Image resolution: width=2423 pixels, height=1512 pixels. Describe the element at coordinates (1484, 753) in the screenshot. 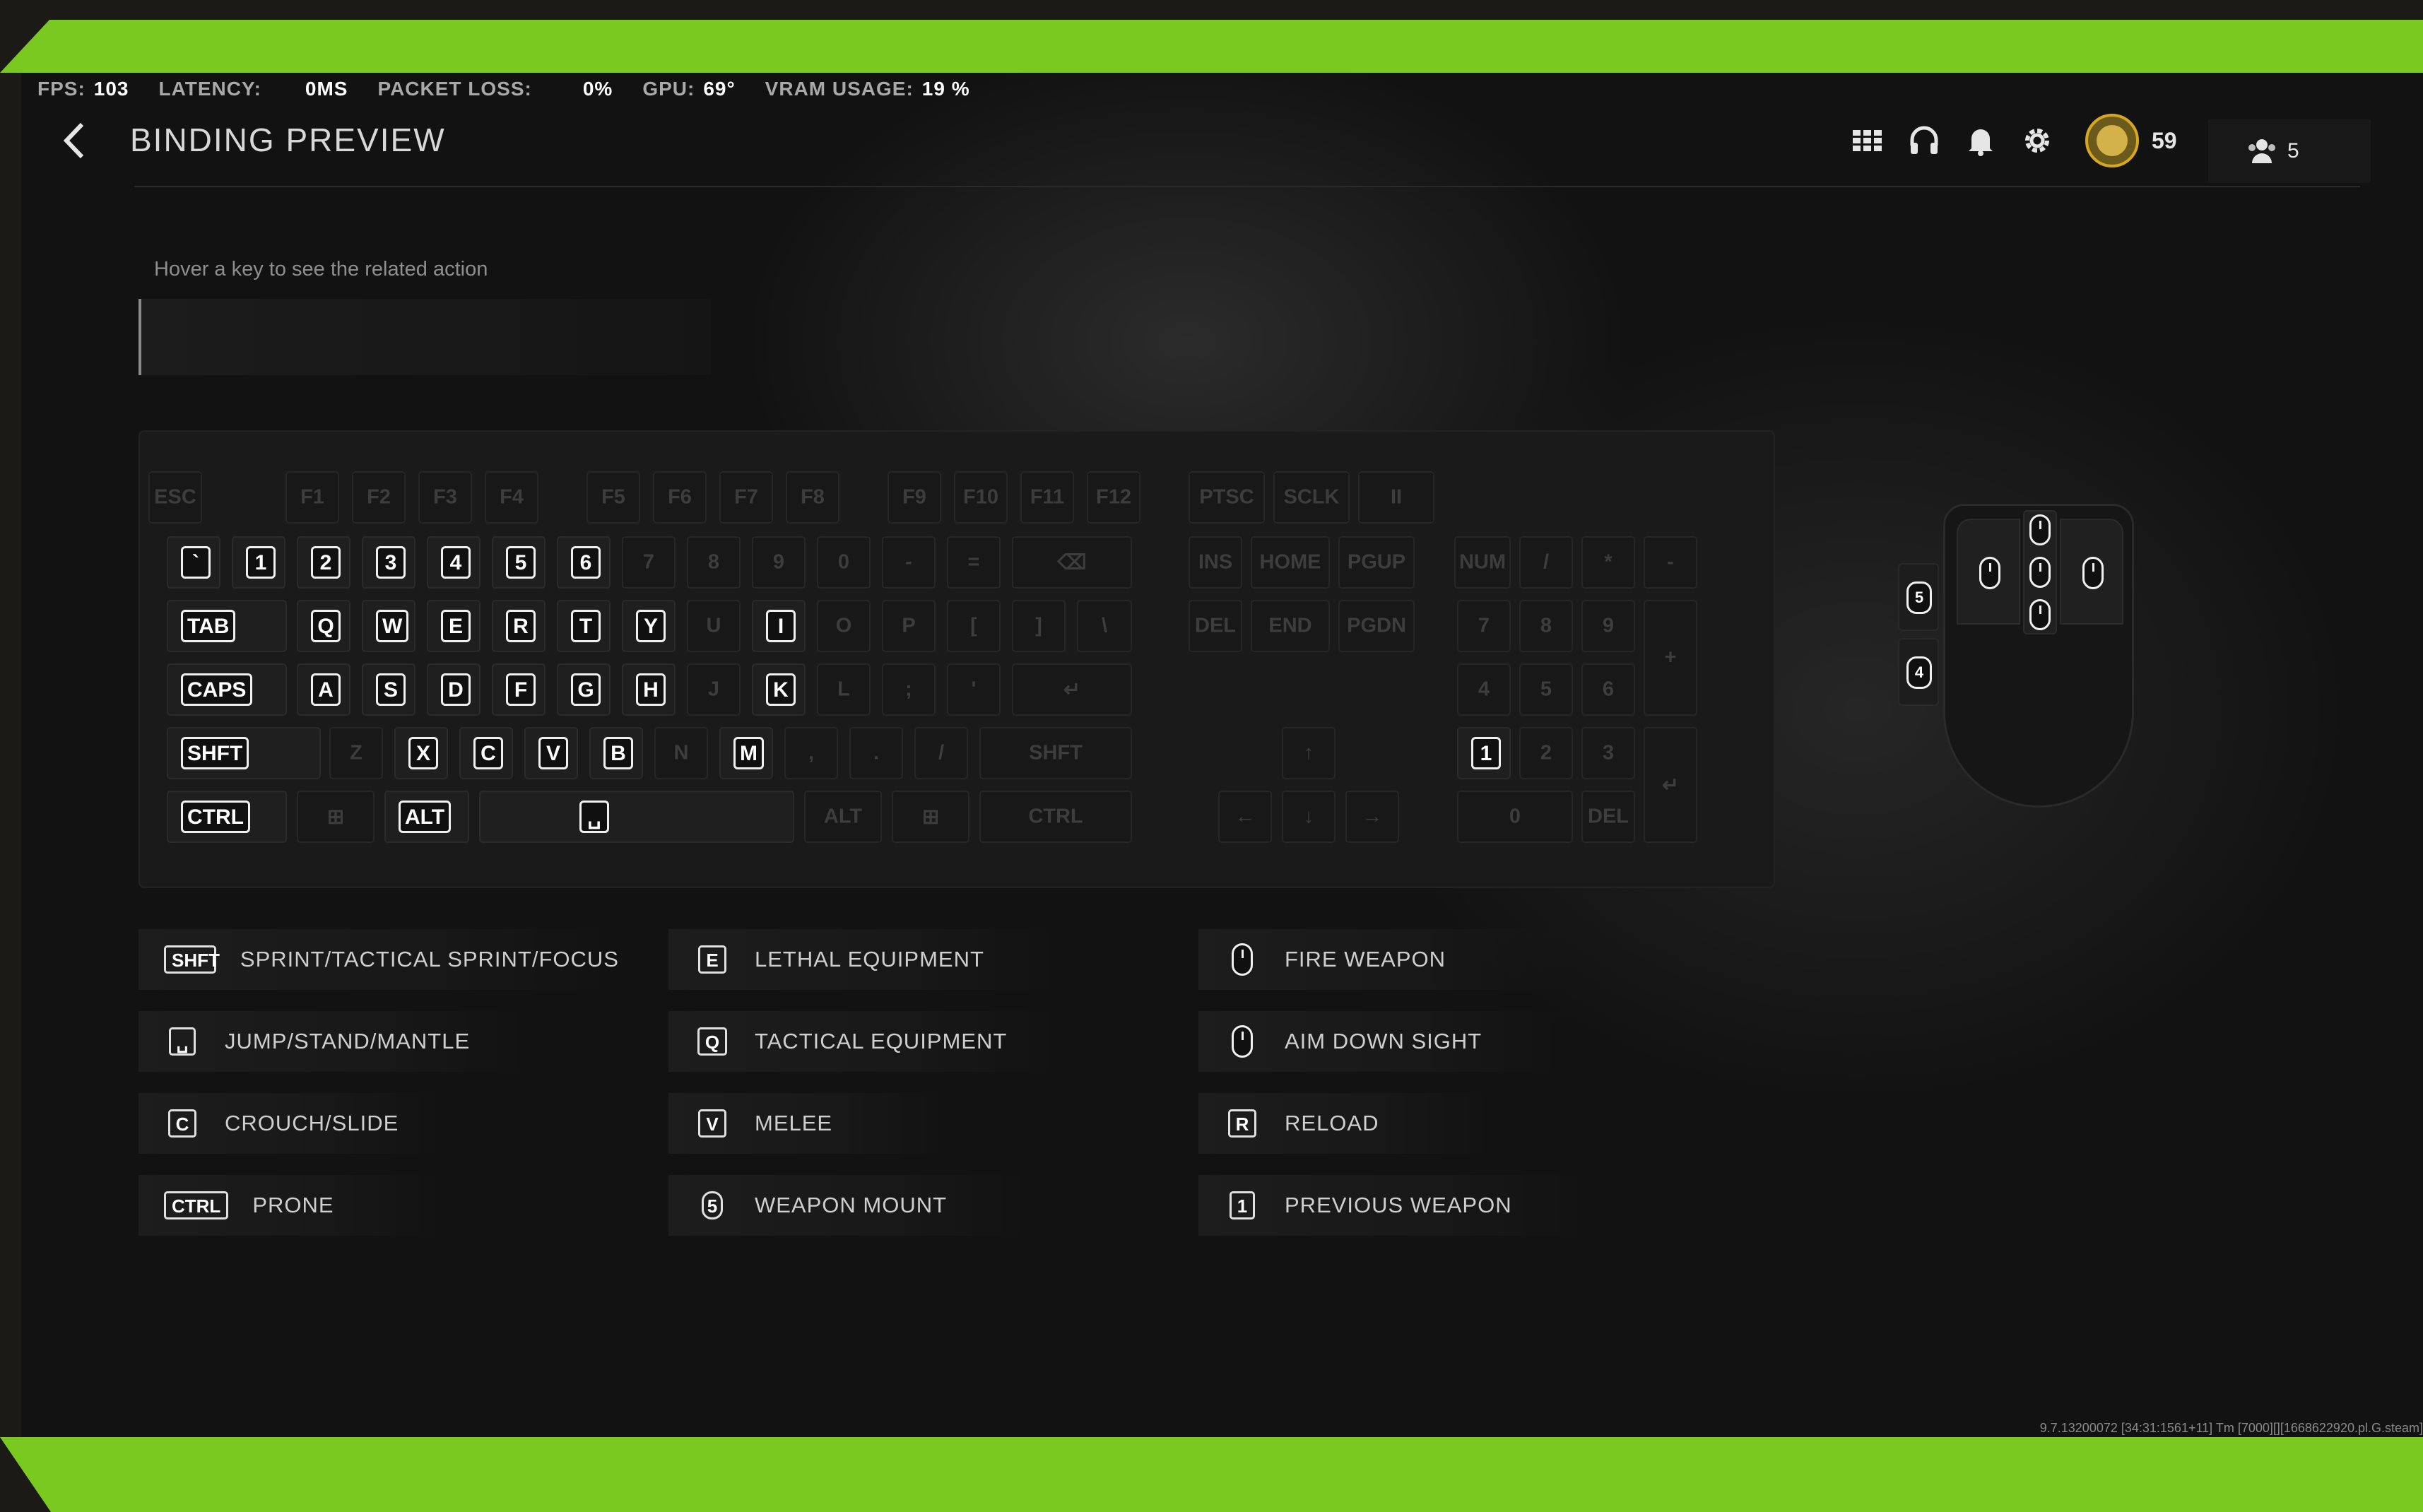

I see `key-num-1: 1` at that location.